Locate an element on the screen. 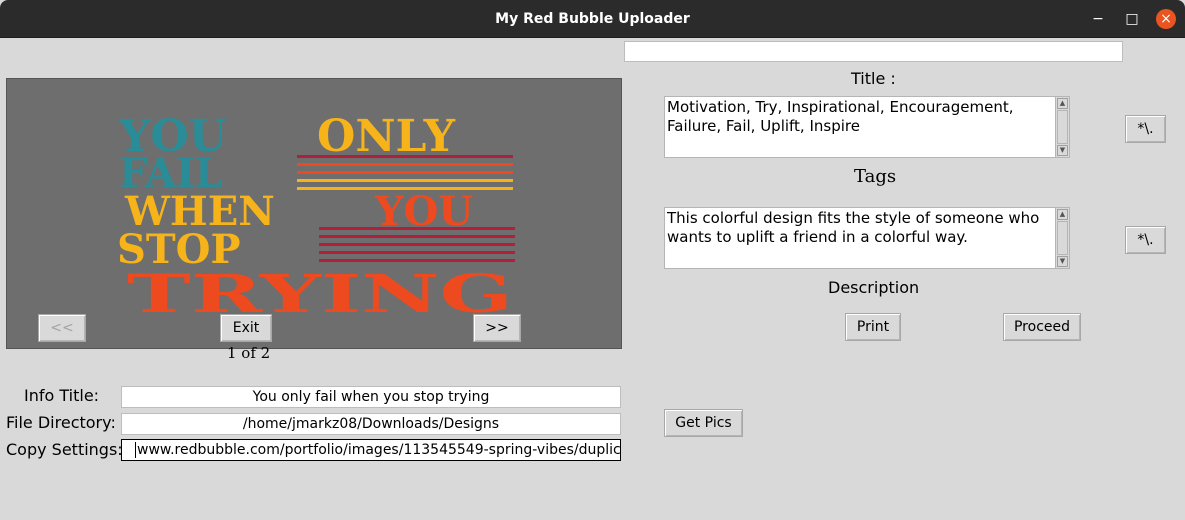 The height and width of the screenshot is (520, 1185). description-scrollbar: ▲ ▼ is located at coordinates (1062, 238).